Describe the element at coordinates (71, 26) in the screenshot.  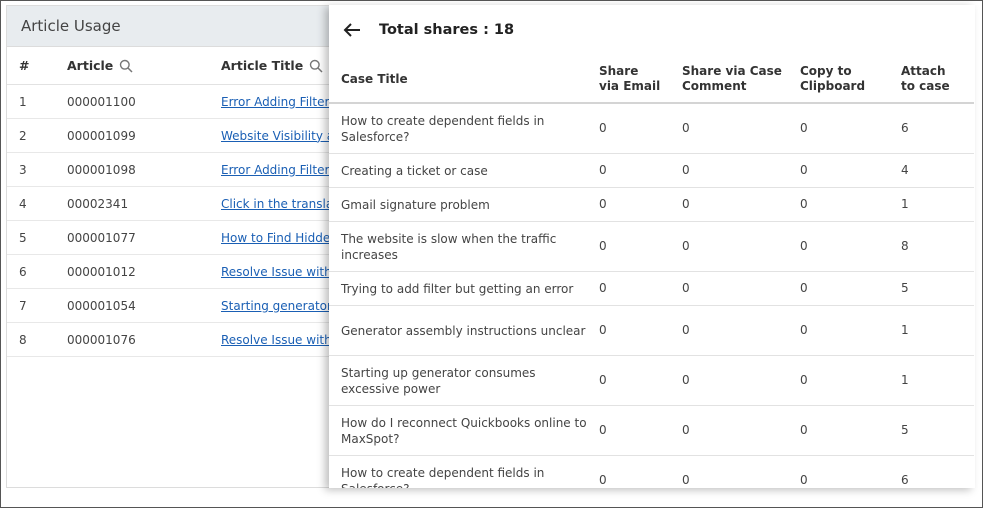
I see `article-usage-title: Article Usage` at that location.